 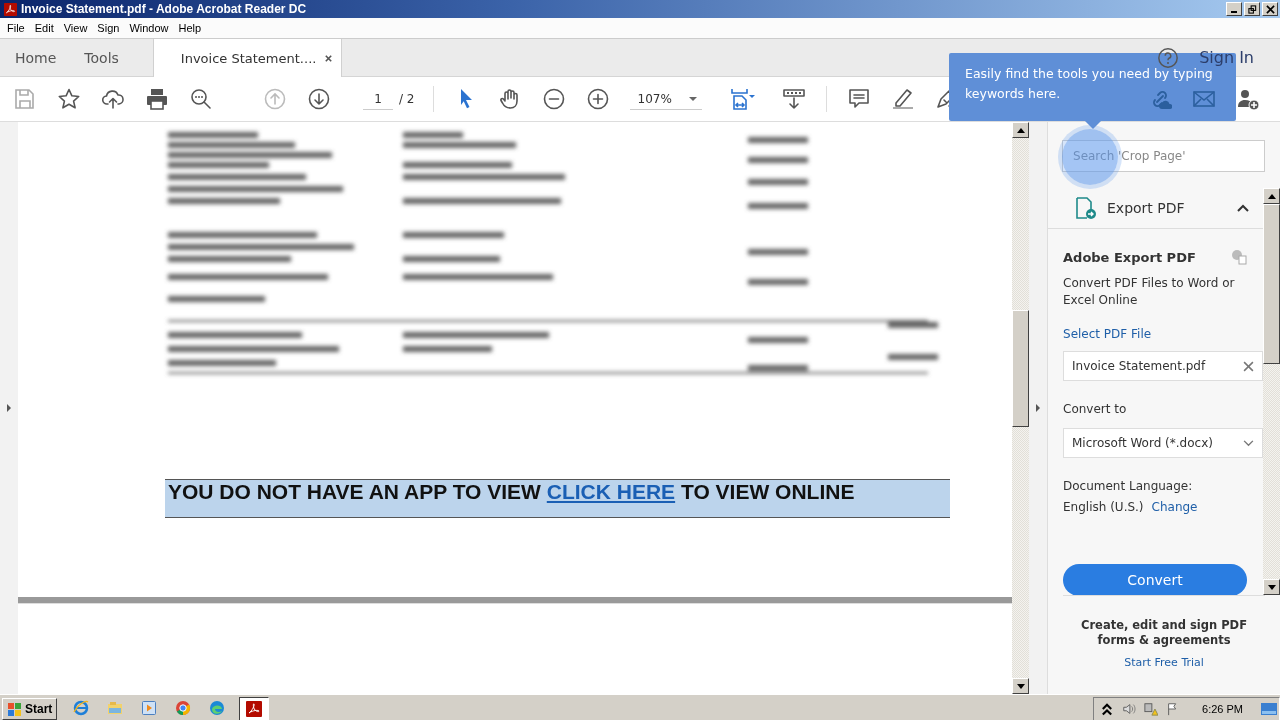 I want to click on convert-button: Convert, so click(x=1155, y=579).